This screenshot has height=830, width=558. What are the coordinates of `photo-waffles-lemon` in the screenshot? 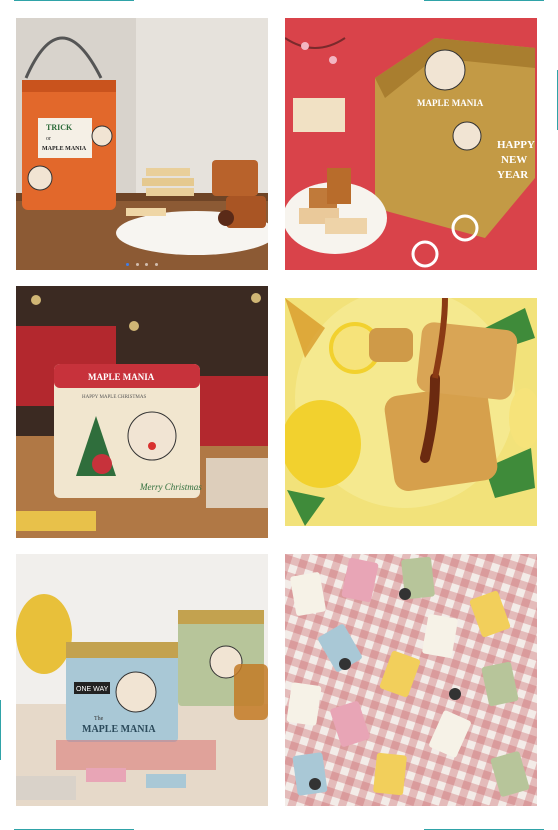 It's located at (411, 412).